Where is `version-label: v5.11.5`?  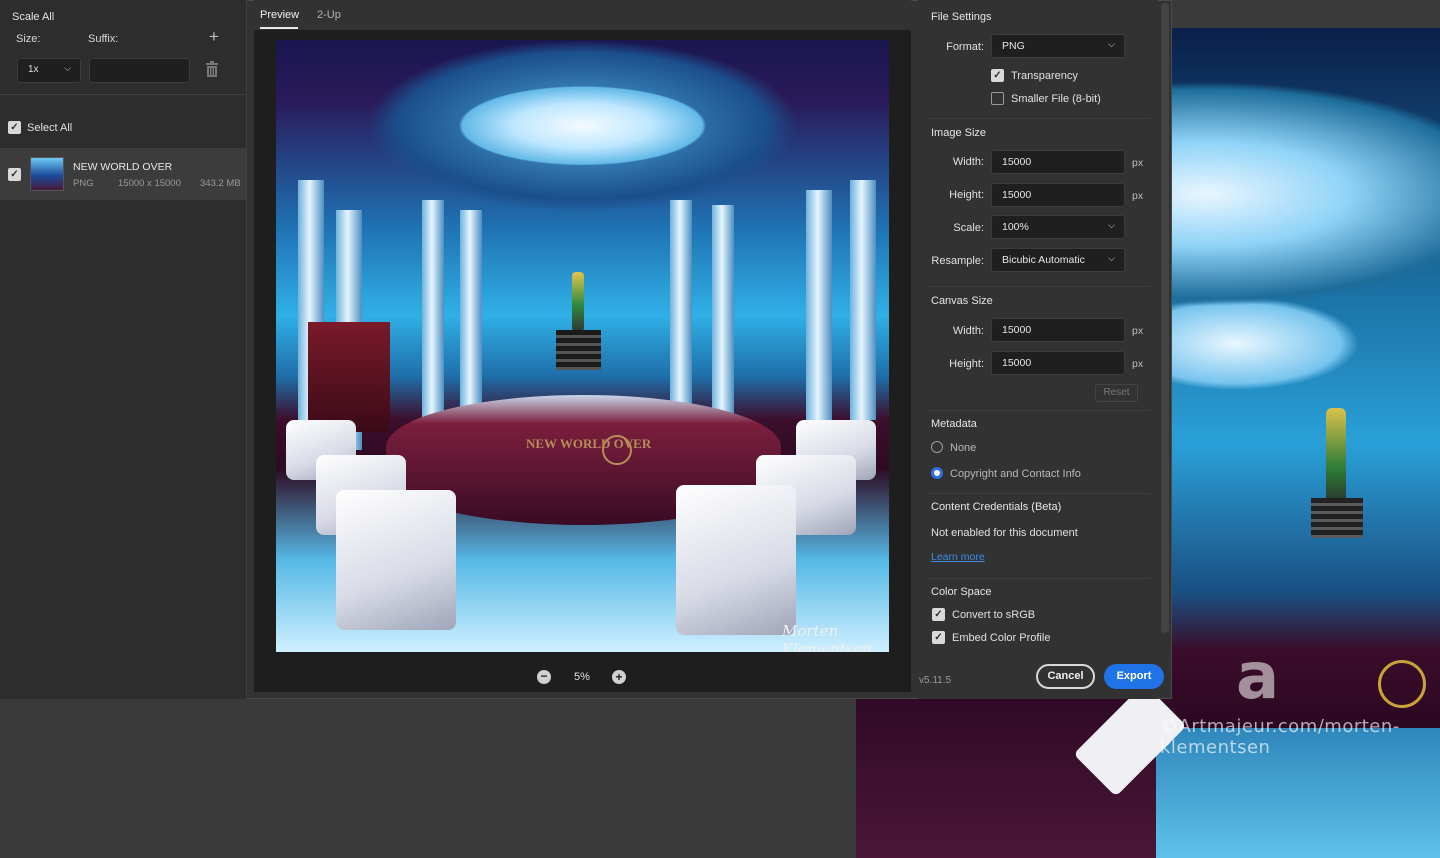 version-label: v5.11.5 is located at coordinates (935, 680).